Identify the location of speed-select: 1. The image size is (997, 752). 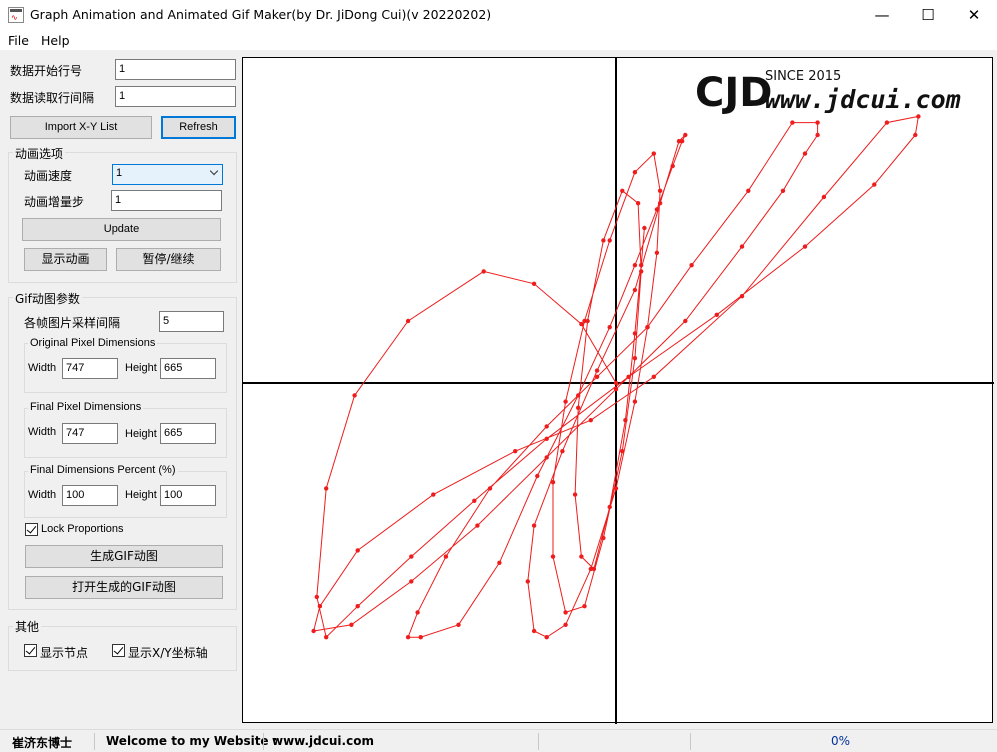
(167, 174).